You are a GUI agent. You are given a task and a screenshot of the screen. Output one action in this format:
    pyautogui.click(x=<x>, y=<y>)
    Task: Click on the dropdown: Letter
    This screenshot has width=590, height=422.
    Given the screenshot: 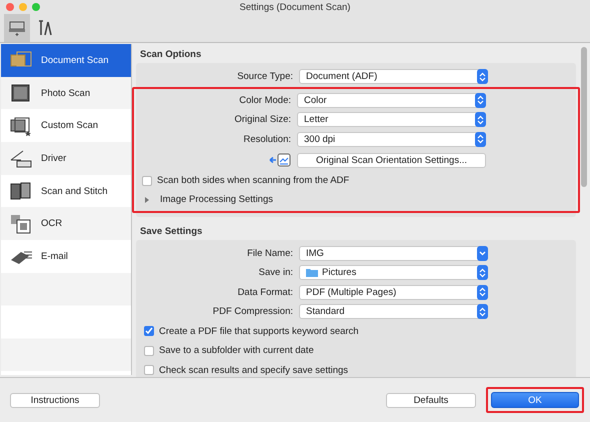 What is the action you would take?
    pyautogui.click(x=391, y=120)
    